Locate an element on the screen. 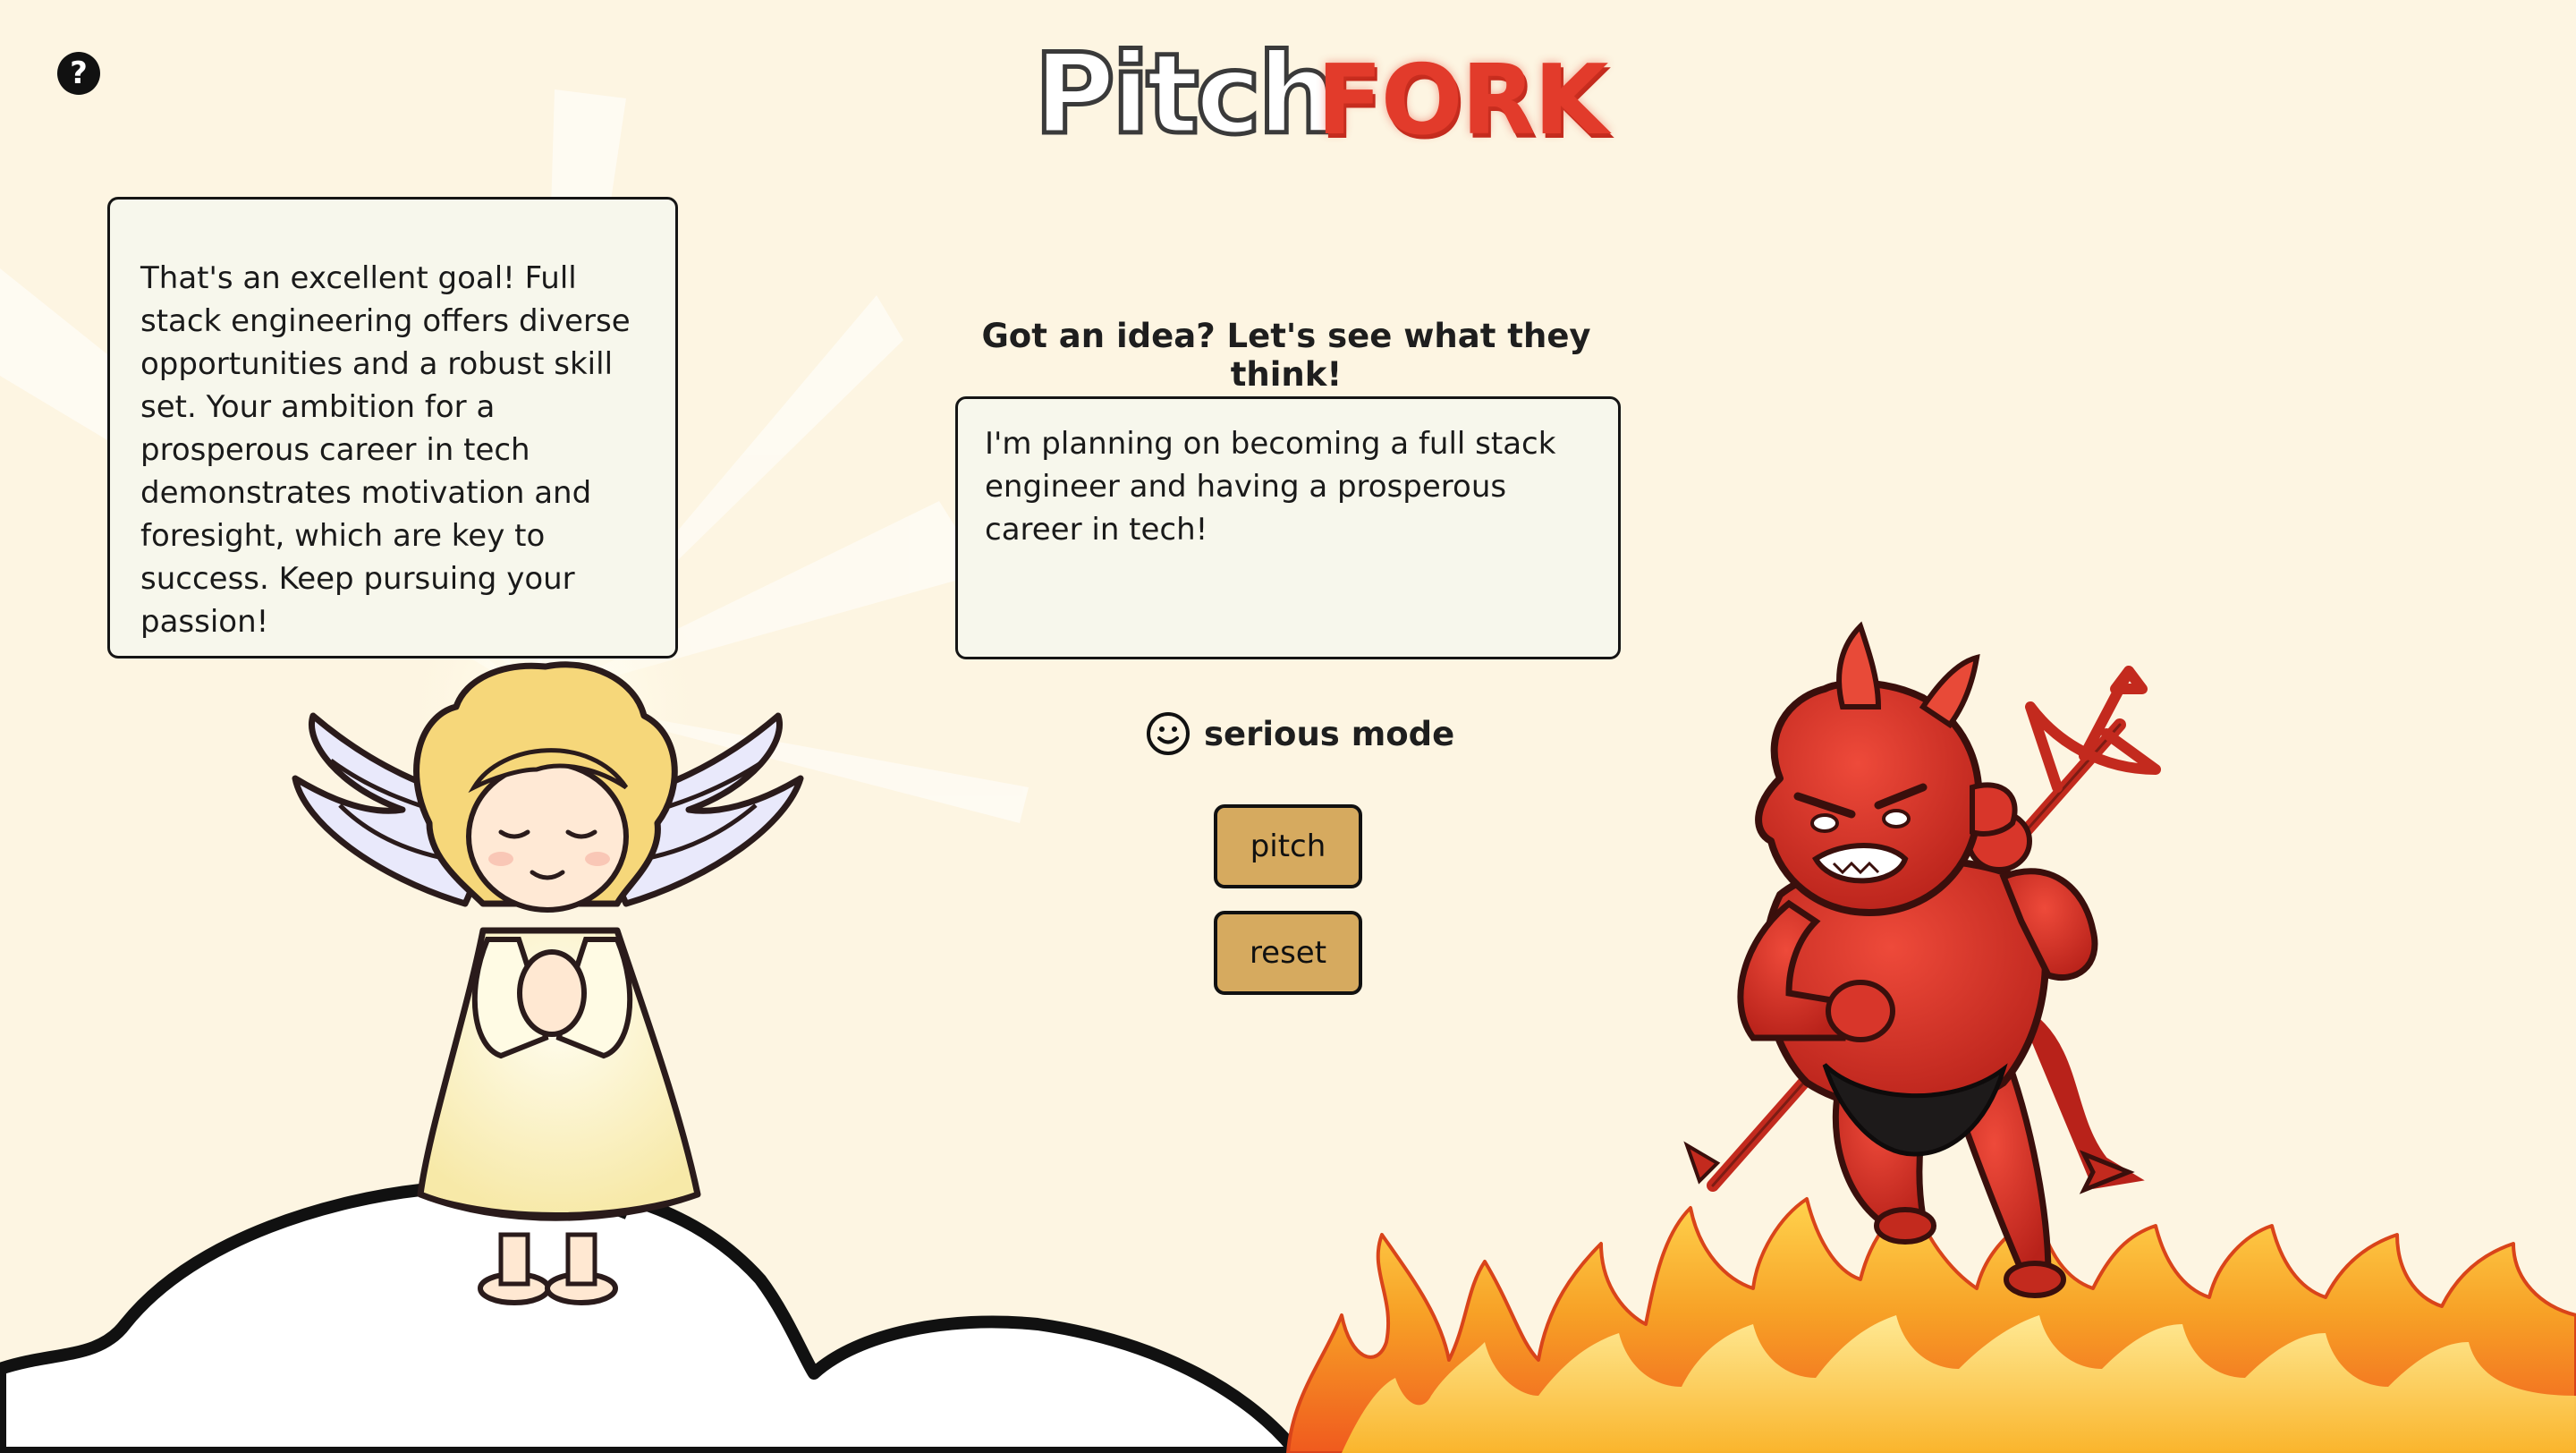 The image size is (2576, 1453). help-button: ? is located at coordinates (78, 73).